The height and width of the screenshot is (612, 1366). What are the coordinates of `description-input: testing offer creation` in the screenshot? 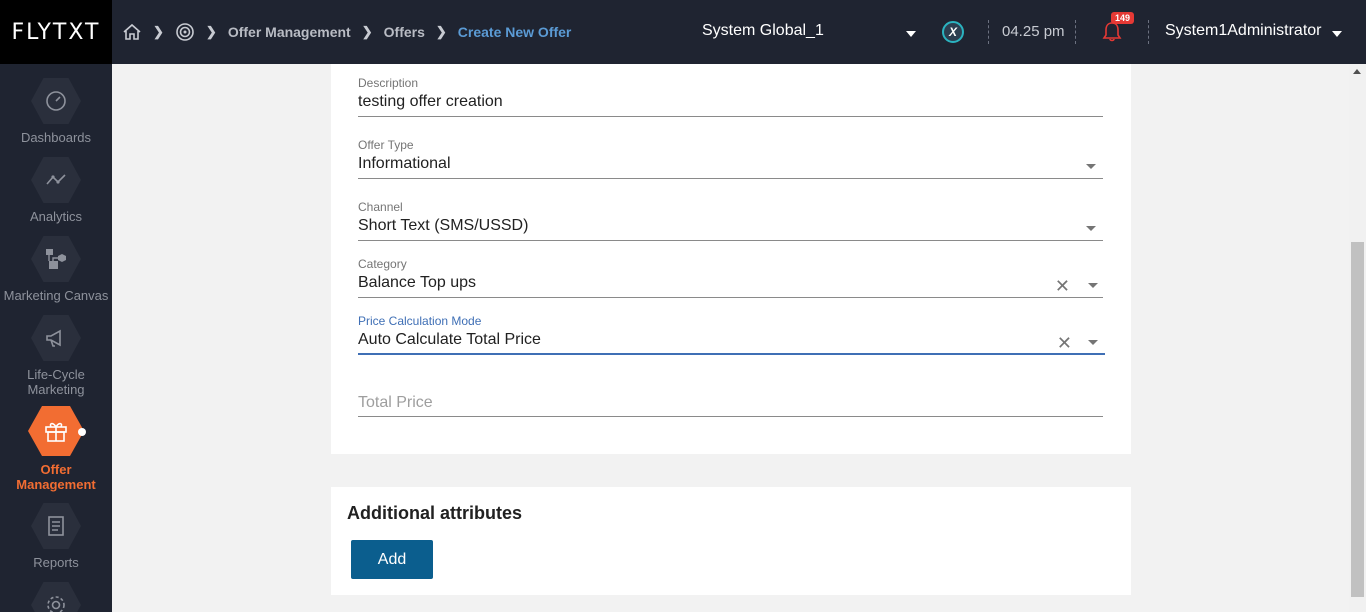 It's located at (730, 102).